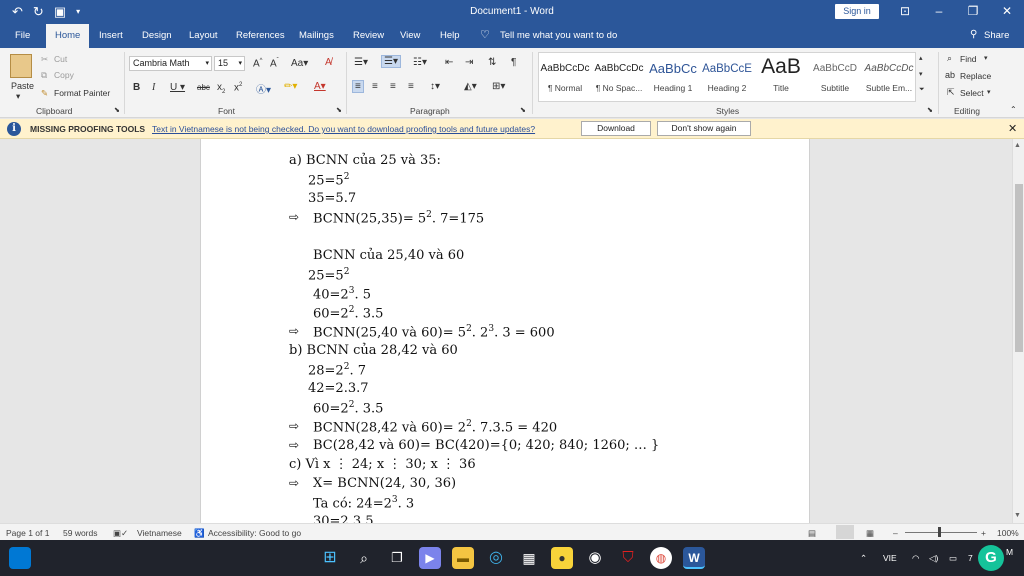  Describe the element at coordinates (203, 87) in the screenshot. I see `strikethrough-icon: abc` at that location.